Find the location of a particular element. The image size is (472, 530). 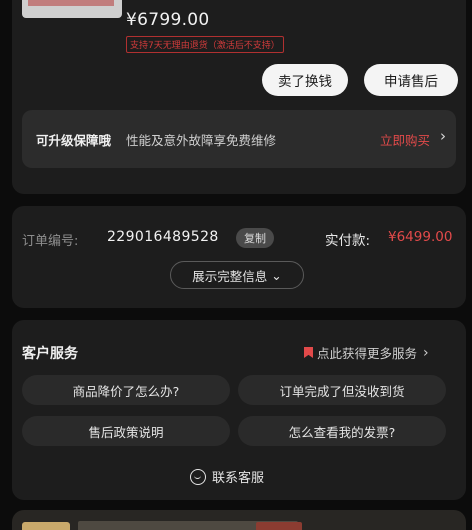

thumbnail-line is located at coordinates (71, 3).